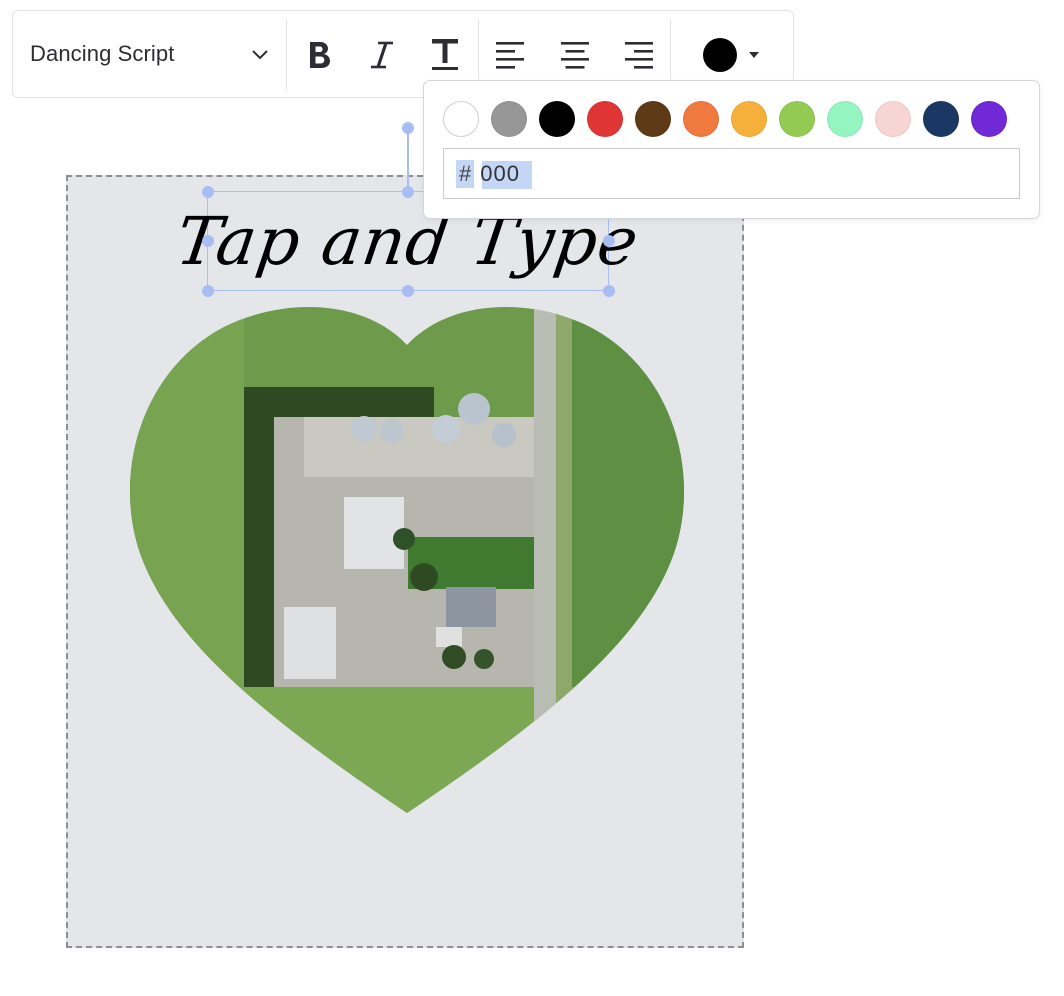 This screenshot has width=1064, height=996. Describe the element at coordinates (754, 55) in the screenshot. I see `caret-down-icon` at that location.